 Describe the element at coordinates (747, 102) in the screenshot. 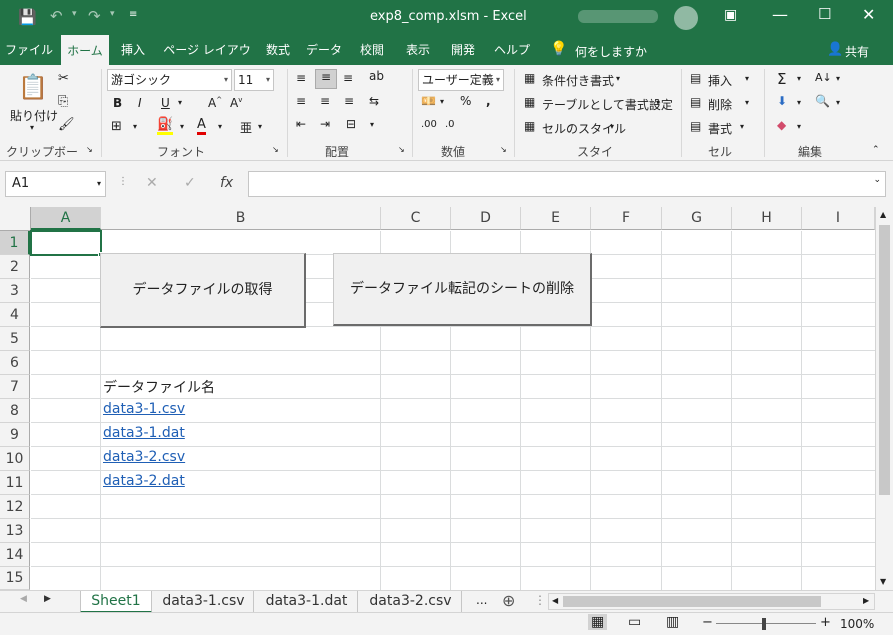

I see `delete-dropdown-icon: ▾` at that location.